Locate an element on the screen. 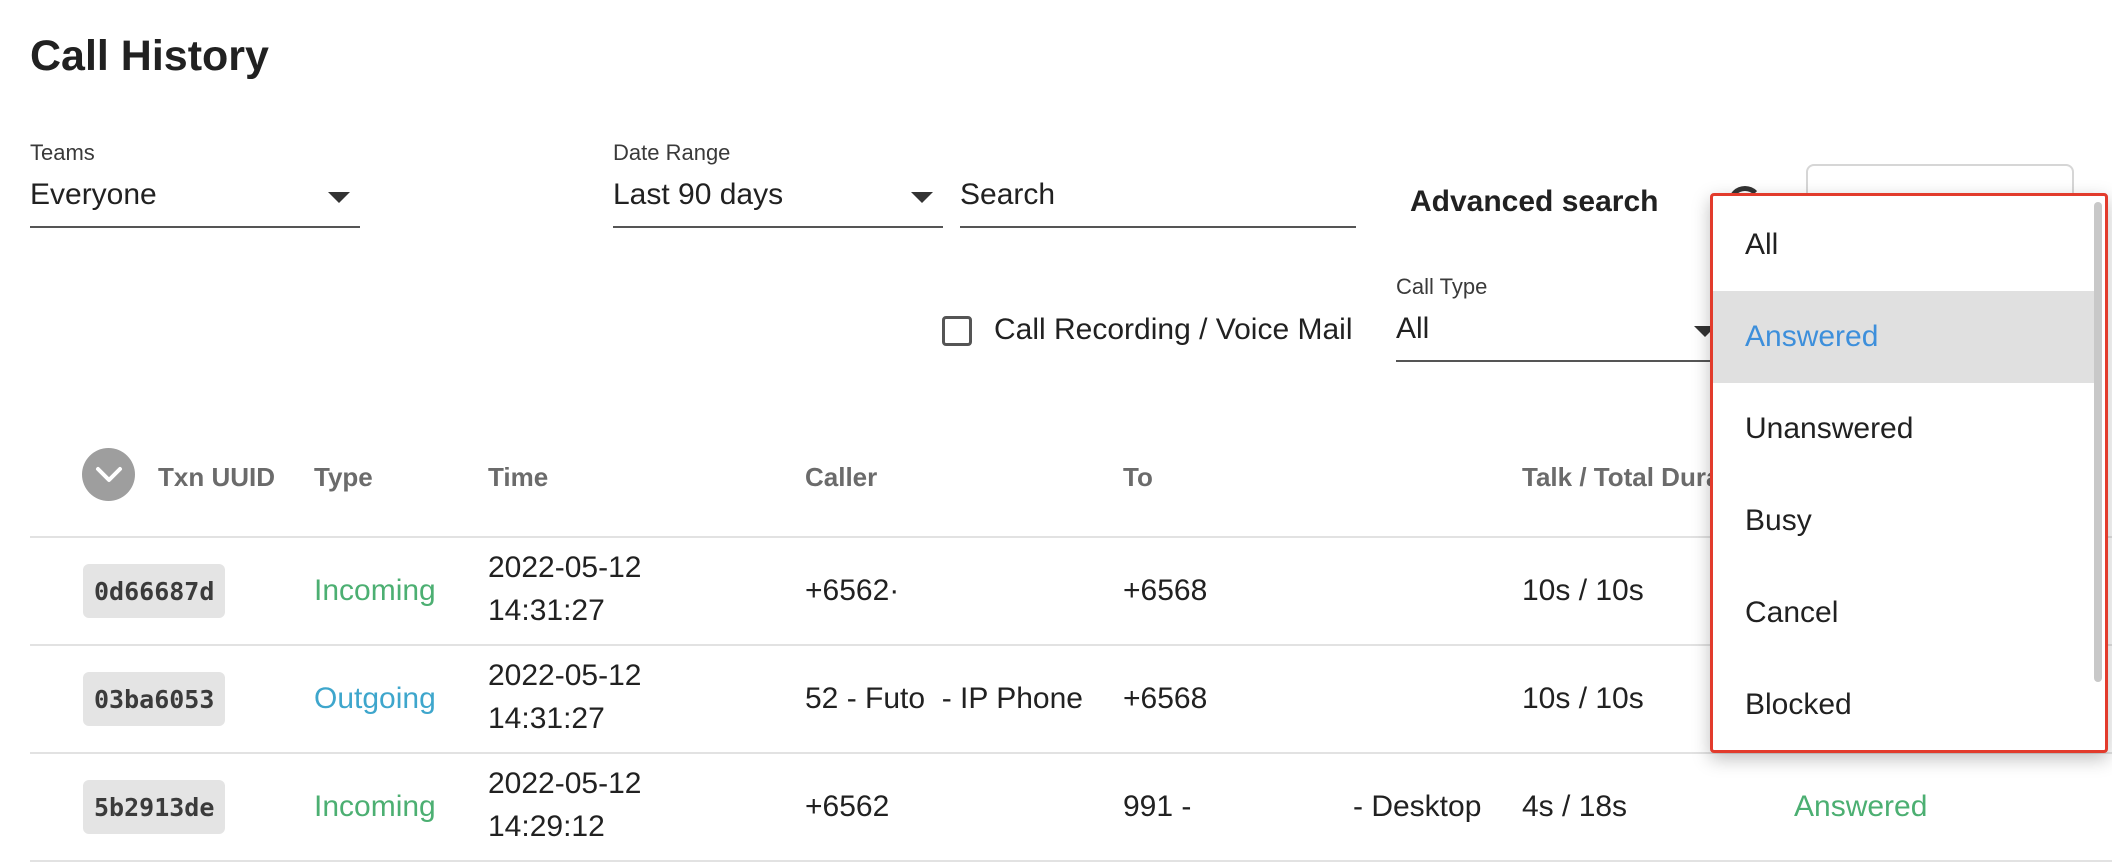  column-header-duration: Talk / Total Dura is located at coordinates (1621, 477).